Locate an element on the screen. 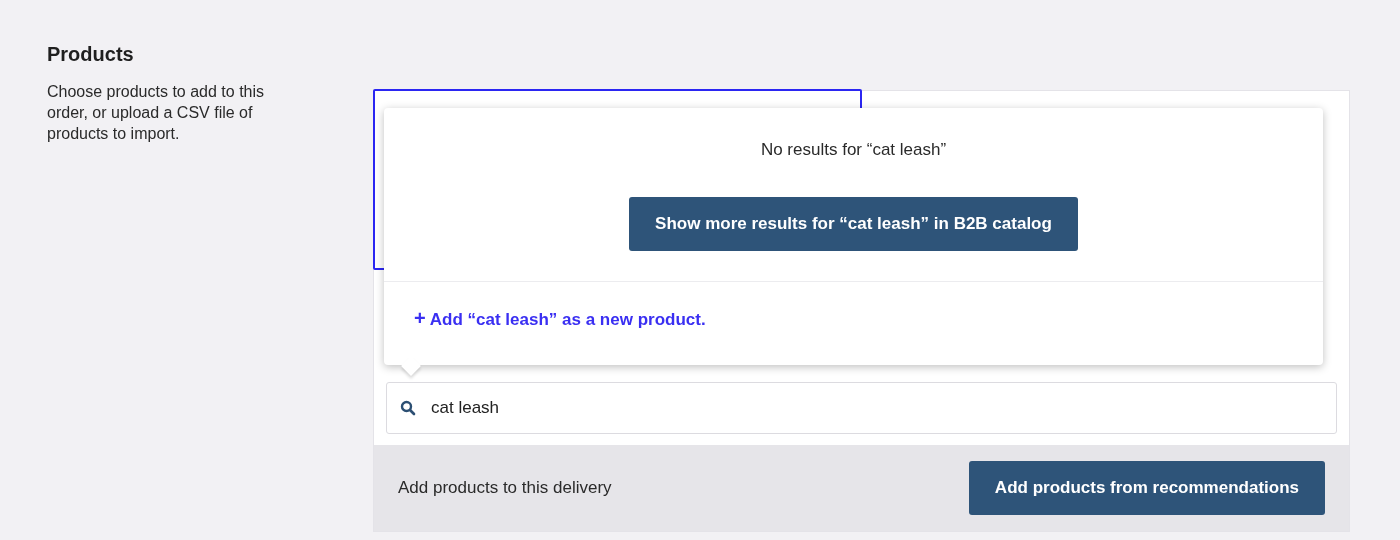 The height and width of the screenshot is (540, 1400). search-field: cat leash is located at coordinates (861, 408).